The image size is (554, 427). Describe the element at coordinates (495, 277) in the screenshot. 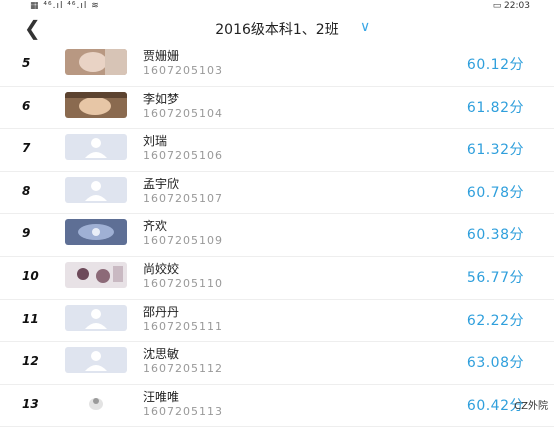

I see `score: 56.77分` at that location.